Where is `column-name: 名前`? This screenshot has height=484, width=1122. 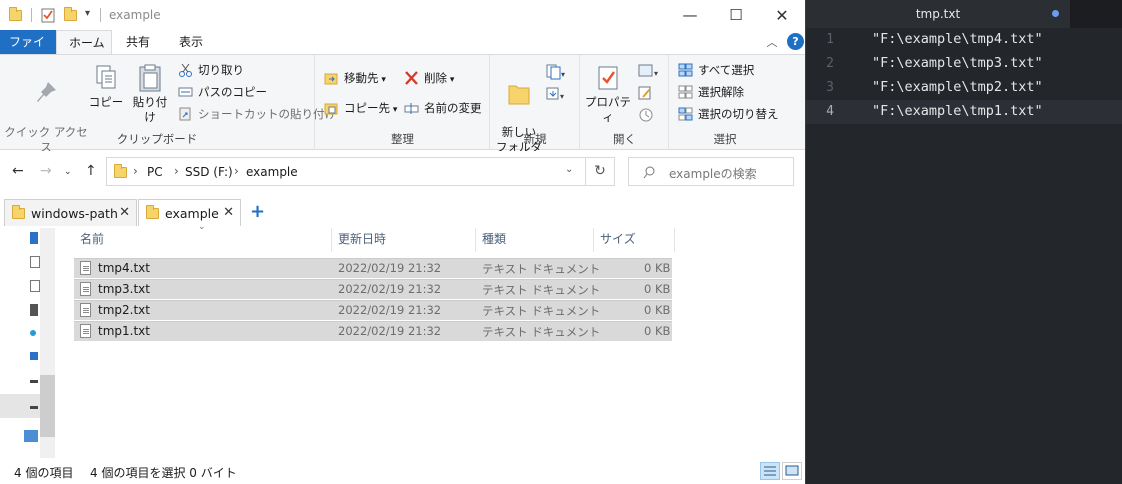 column-name: 名前 is located at coordinates (203, 240).